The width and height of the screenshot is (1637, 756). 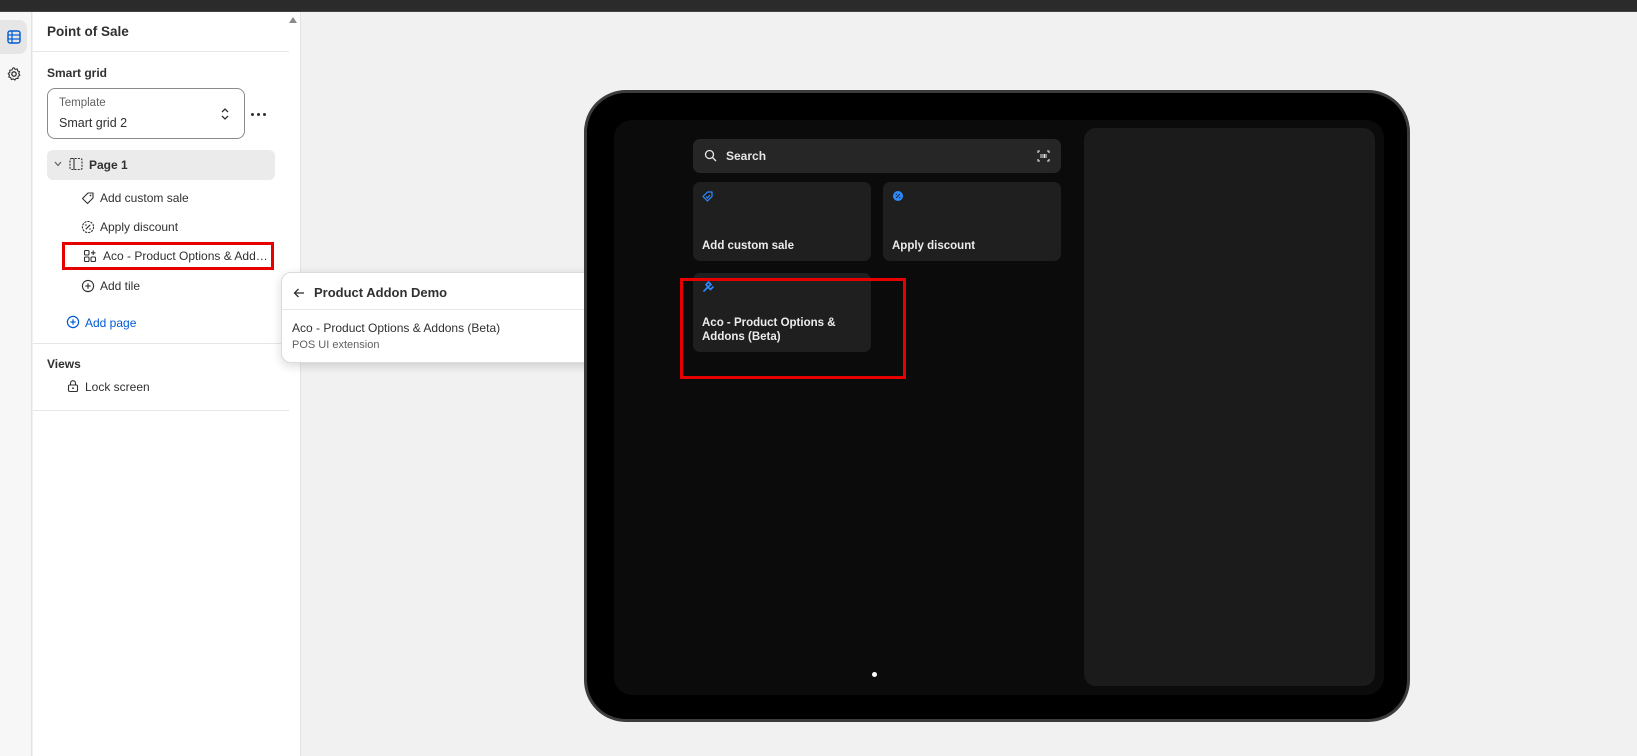 What do you see at coordinates (139, 227) in the screenshot?
I see `tile-row-label: Apply discount` at bounding box center [139, 227].